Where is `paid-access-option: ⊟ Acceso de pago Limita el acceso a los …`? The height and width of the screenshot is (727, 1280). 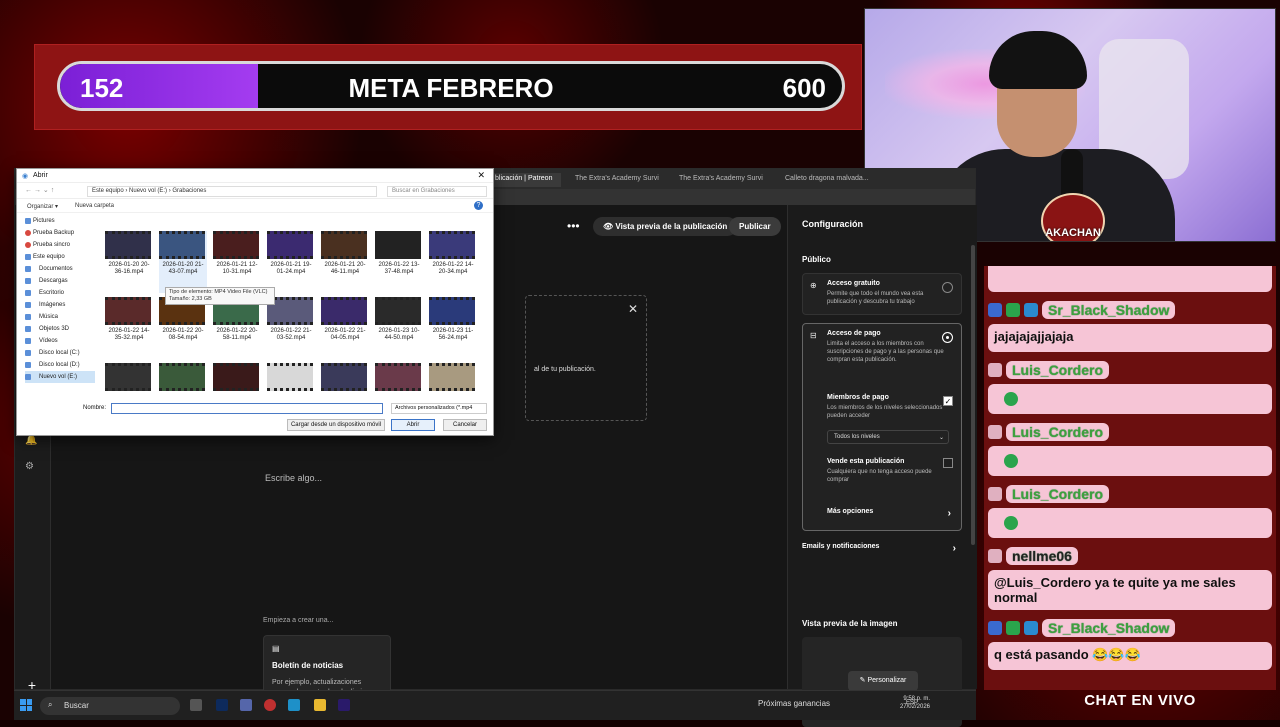 paid-access-option: ⊟ Acceso de pago Limita el acceso a los … is located at coordinates (882, 427).